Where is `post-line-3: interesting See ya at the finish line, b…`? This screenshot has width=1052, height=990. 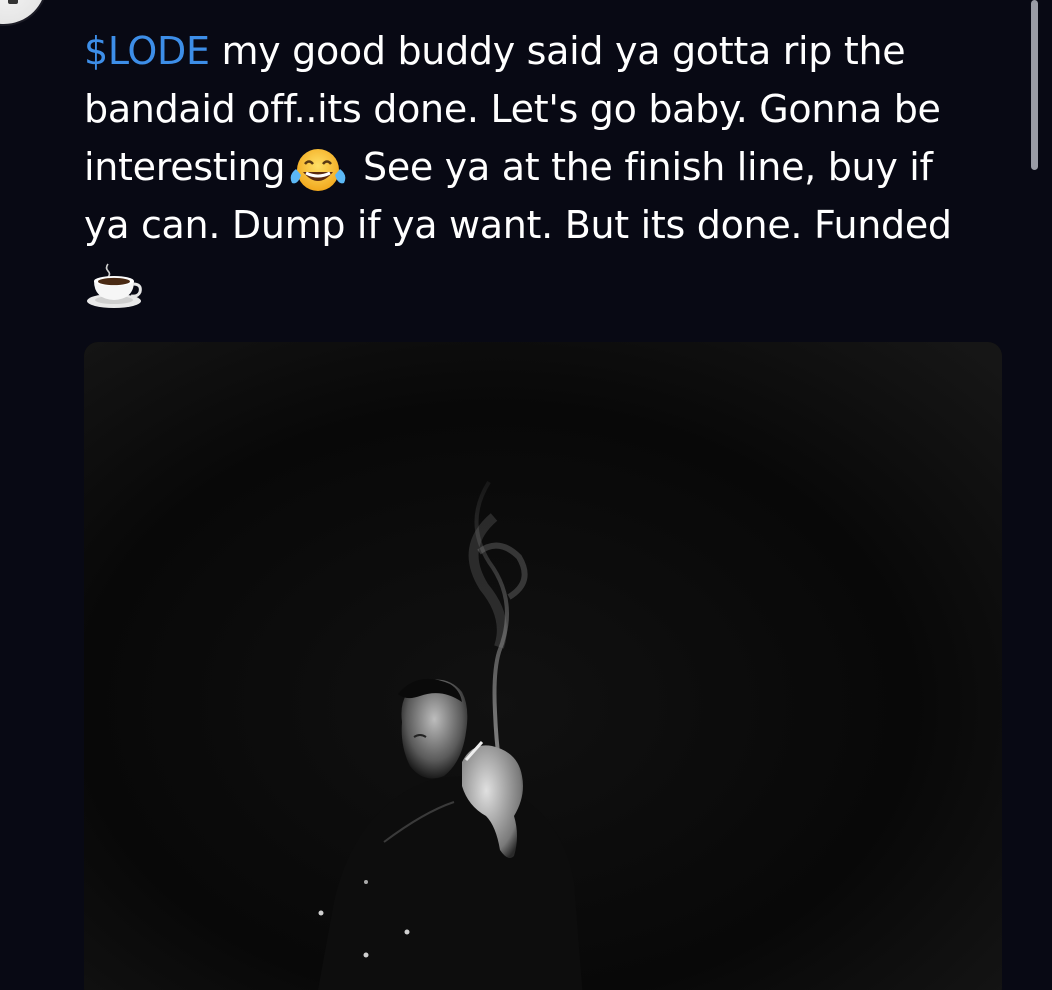
post-line-3: interesting See ya at the finish line, b… is located at coordinates (549, 167).